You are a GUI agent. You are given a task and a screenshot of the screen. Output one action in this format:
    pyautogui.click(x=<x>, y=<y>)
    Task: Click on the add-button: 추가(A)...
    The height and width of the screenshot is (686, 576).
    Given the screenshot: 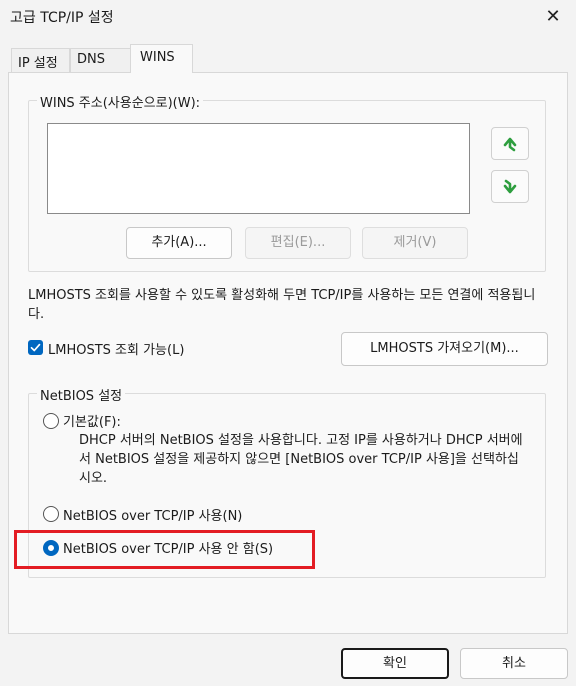 What is the action you would take?
    pyautogui.click(x=179, y=243)
    